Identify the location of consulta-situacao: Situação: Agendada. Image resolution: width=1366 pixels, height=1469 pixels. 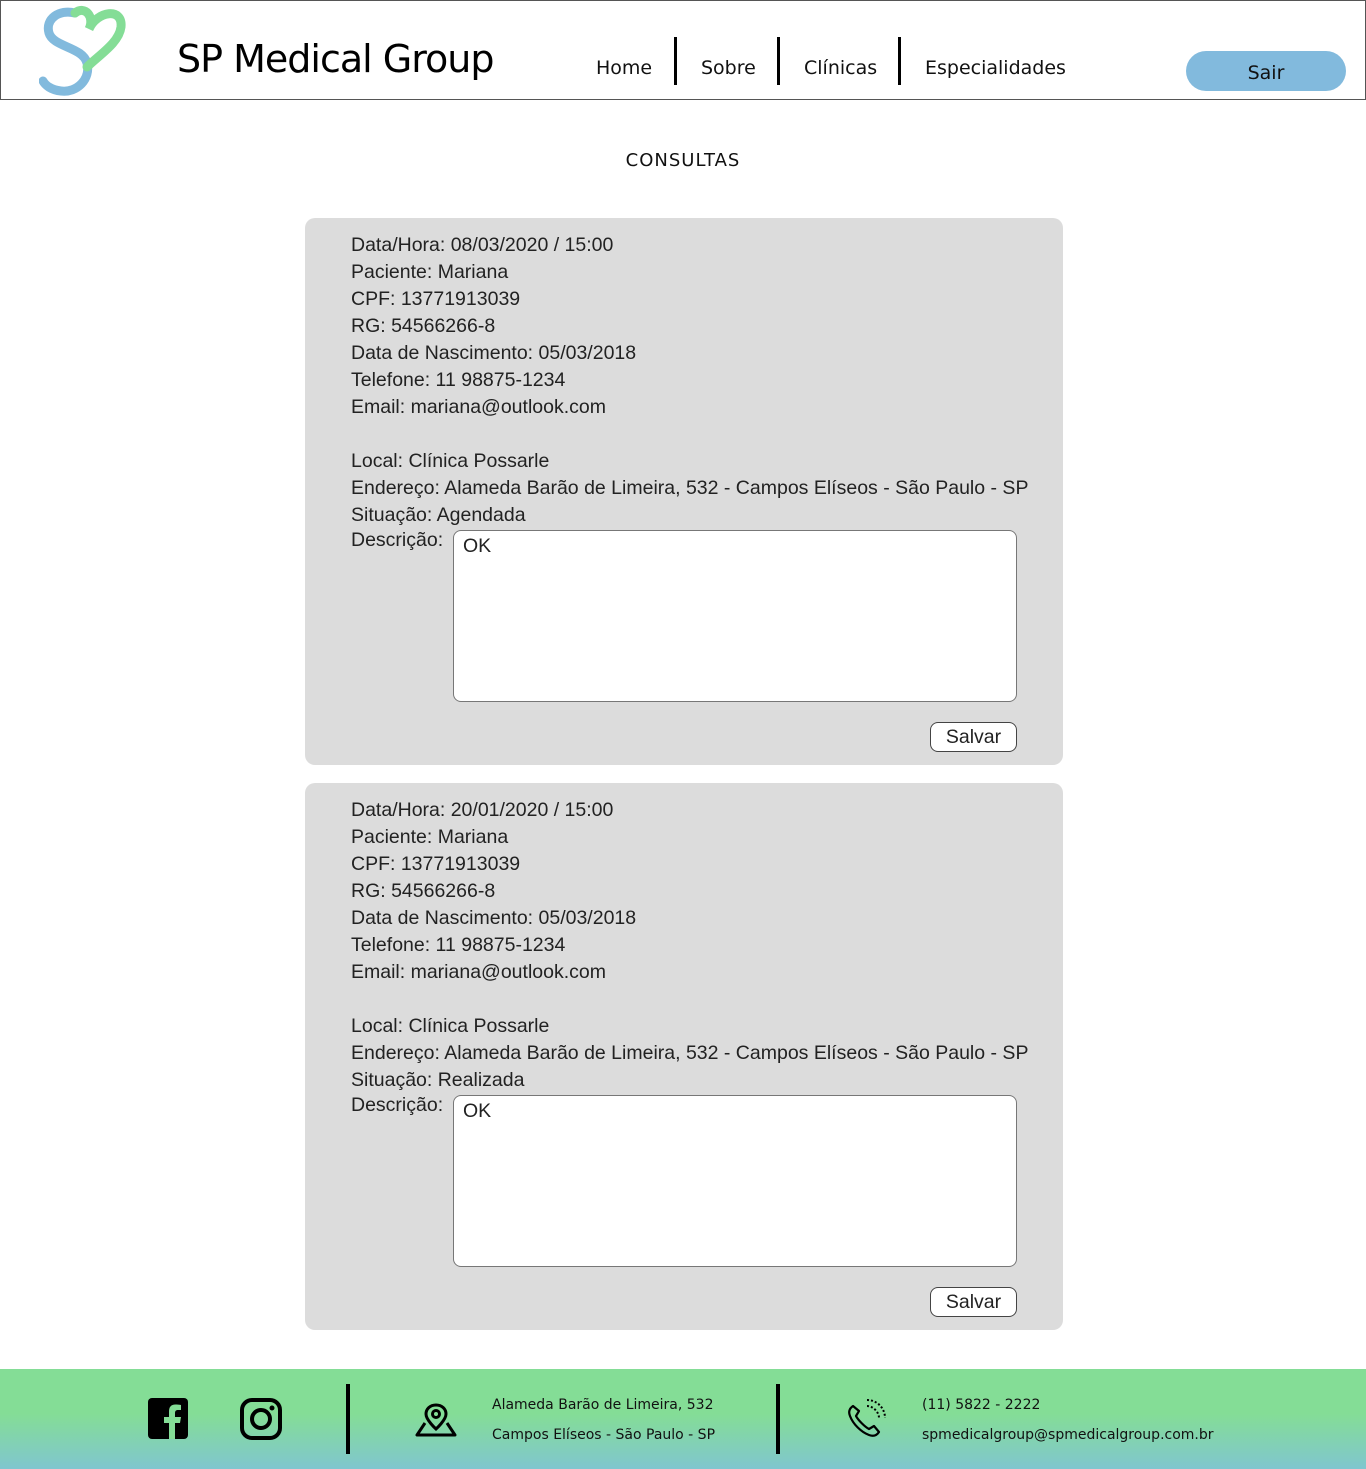
(438, 515).